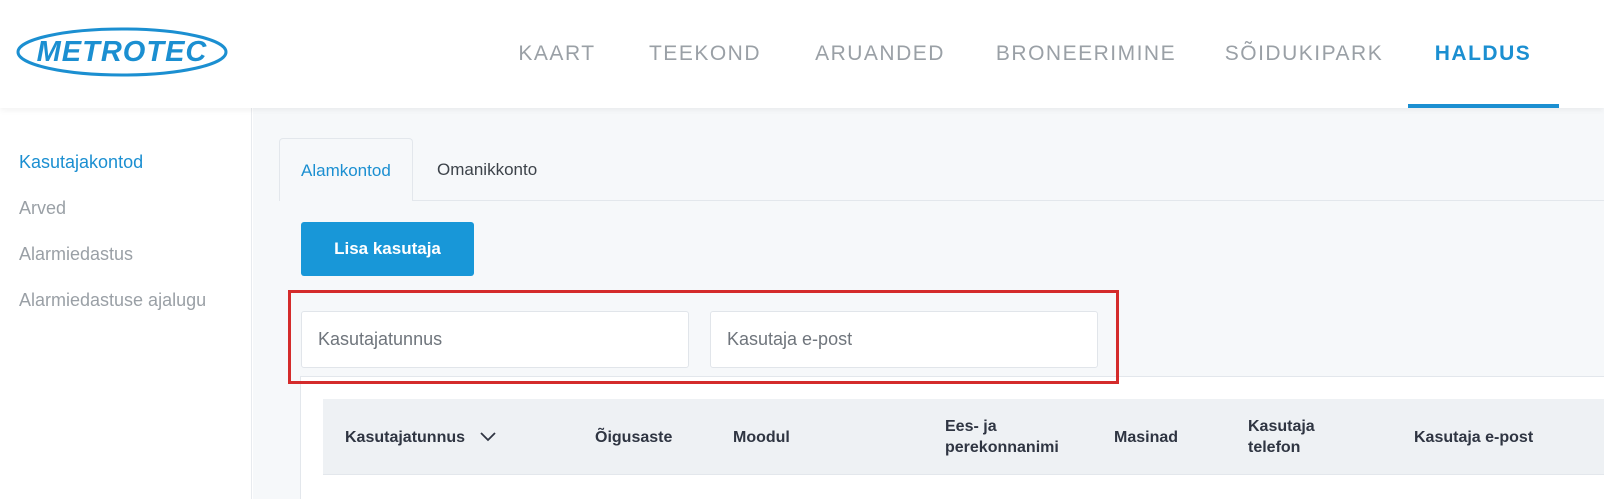 This screenshot has height=499, width=1604. What do you see at coordinates (1002, 447) in the screenshot?
I see `column-header-label-line2: perekonnanimi` at bounding box center [1002, 447].